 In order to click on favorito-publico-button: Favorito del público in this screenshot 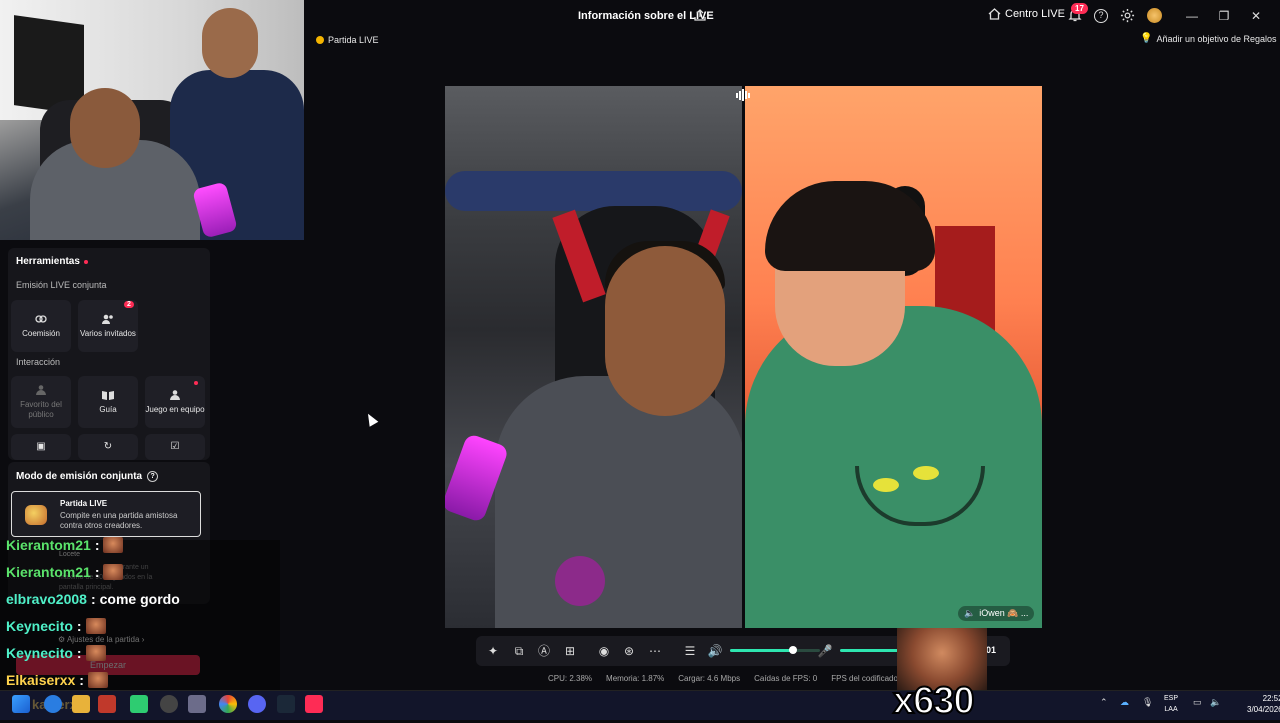, I will do `click(41, 402)`.